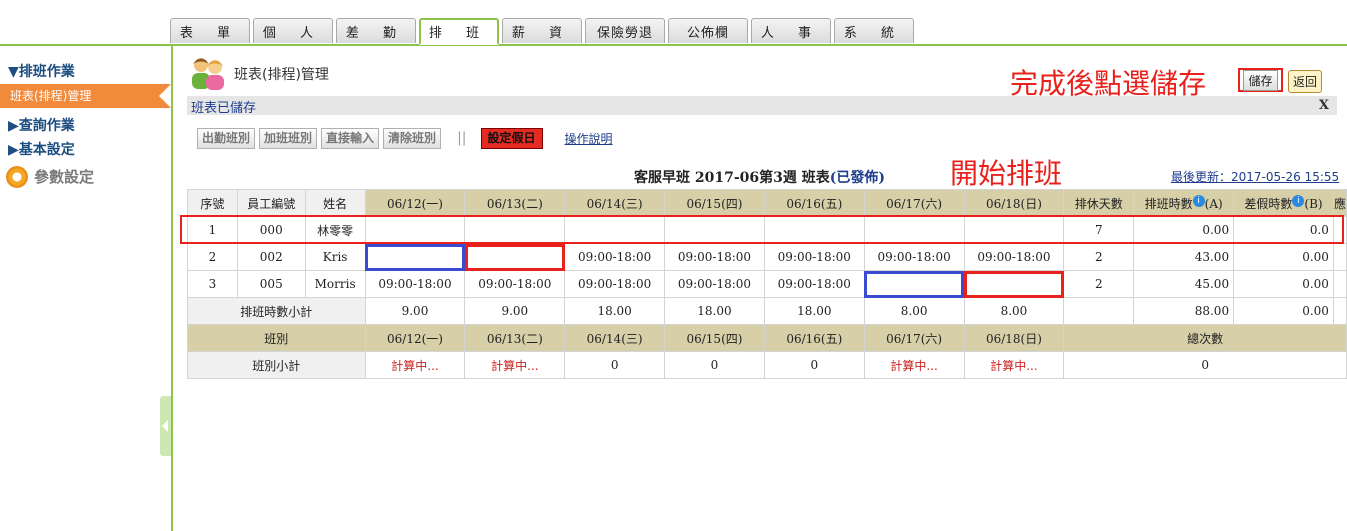 The image size is (1347, 531). What do you see at coordinates (1305, 81) in the screenshot?
I see `back-button: 返回` at bounding box center [1305, 81].